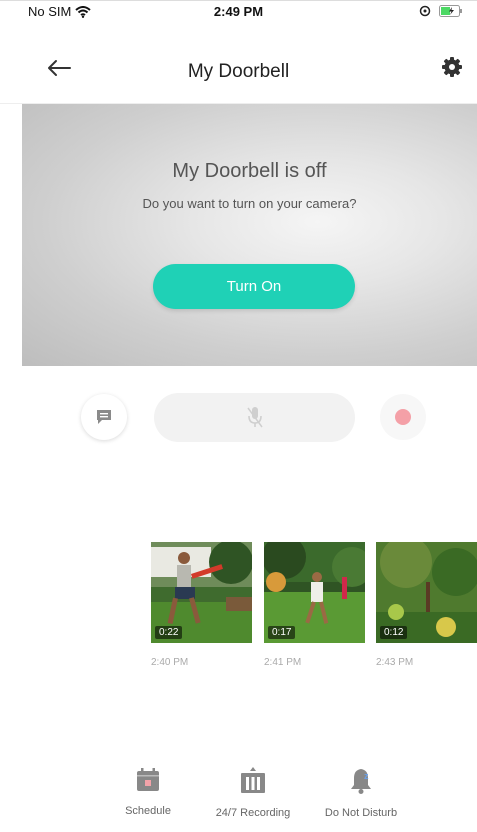  What do you see at coordinates (361, 781) in the screenshot?
I see `bell-icon: z` at bounding box center [361, 781].